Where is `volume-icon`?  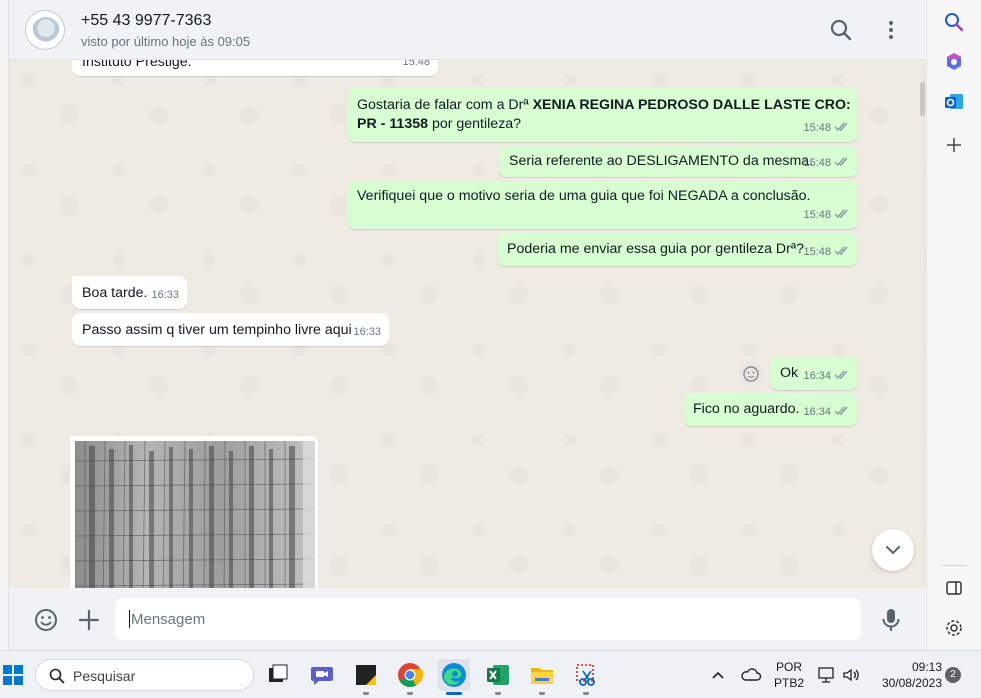
volume-icon is located at coordinates (851, 675).